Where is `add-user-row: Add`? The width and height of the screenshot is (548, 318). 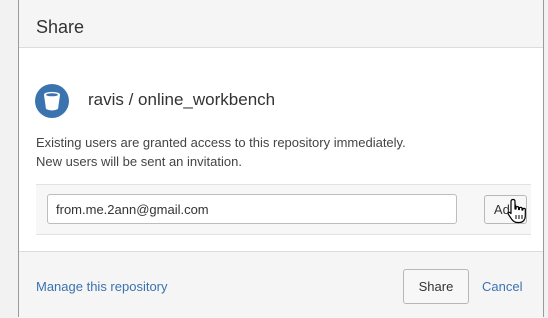
add-user-row: Add is located at coordinates (283, 209).